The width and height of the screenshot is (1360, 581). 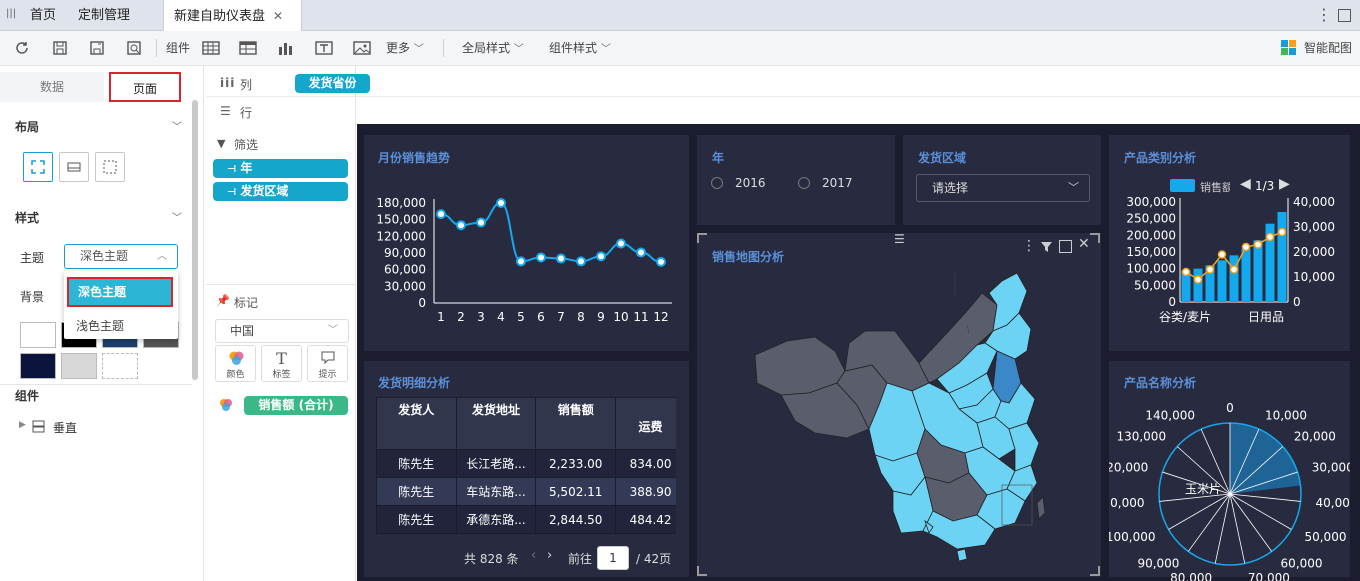 I want to click on y2-tick-label: 10,000, so click(x=1314, y=277).